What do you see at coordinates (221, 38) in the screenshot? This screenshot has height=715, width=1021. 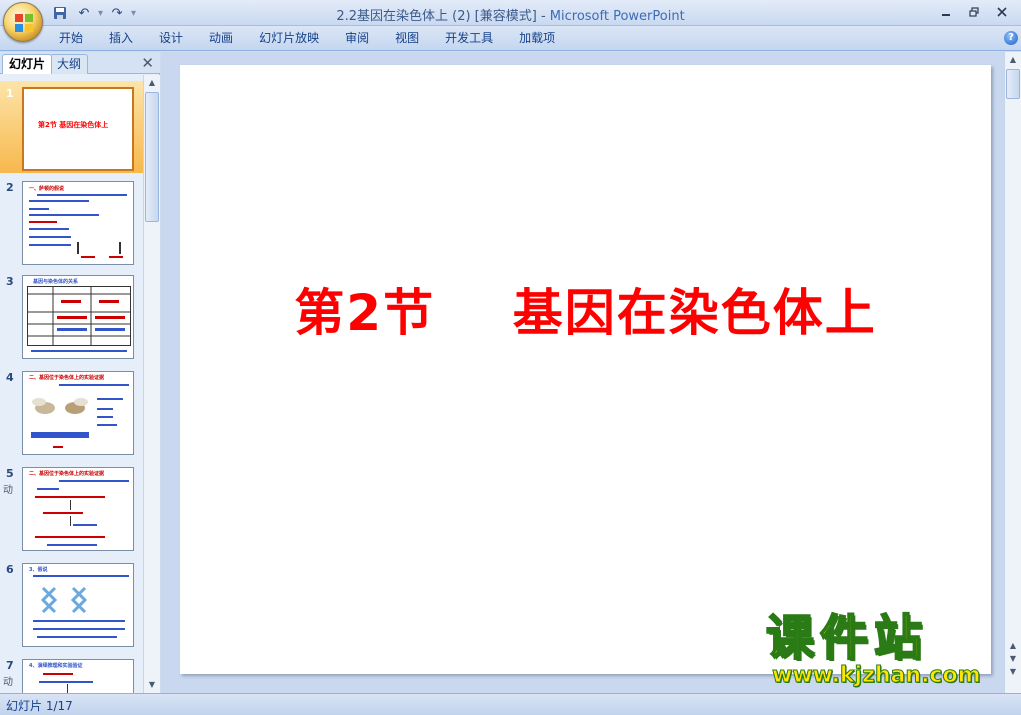 I see `tab-animations: 动画` at bounding box center [221, 38].